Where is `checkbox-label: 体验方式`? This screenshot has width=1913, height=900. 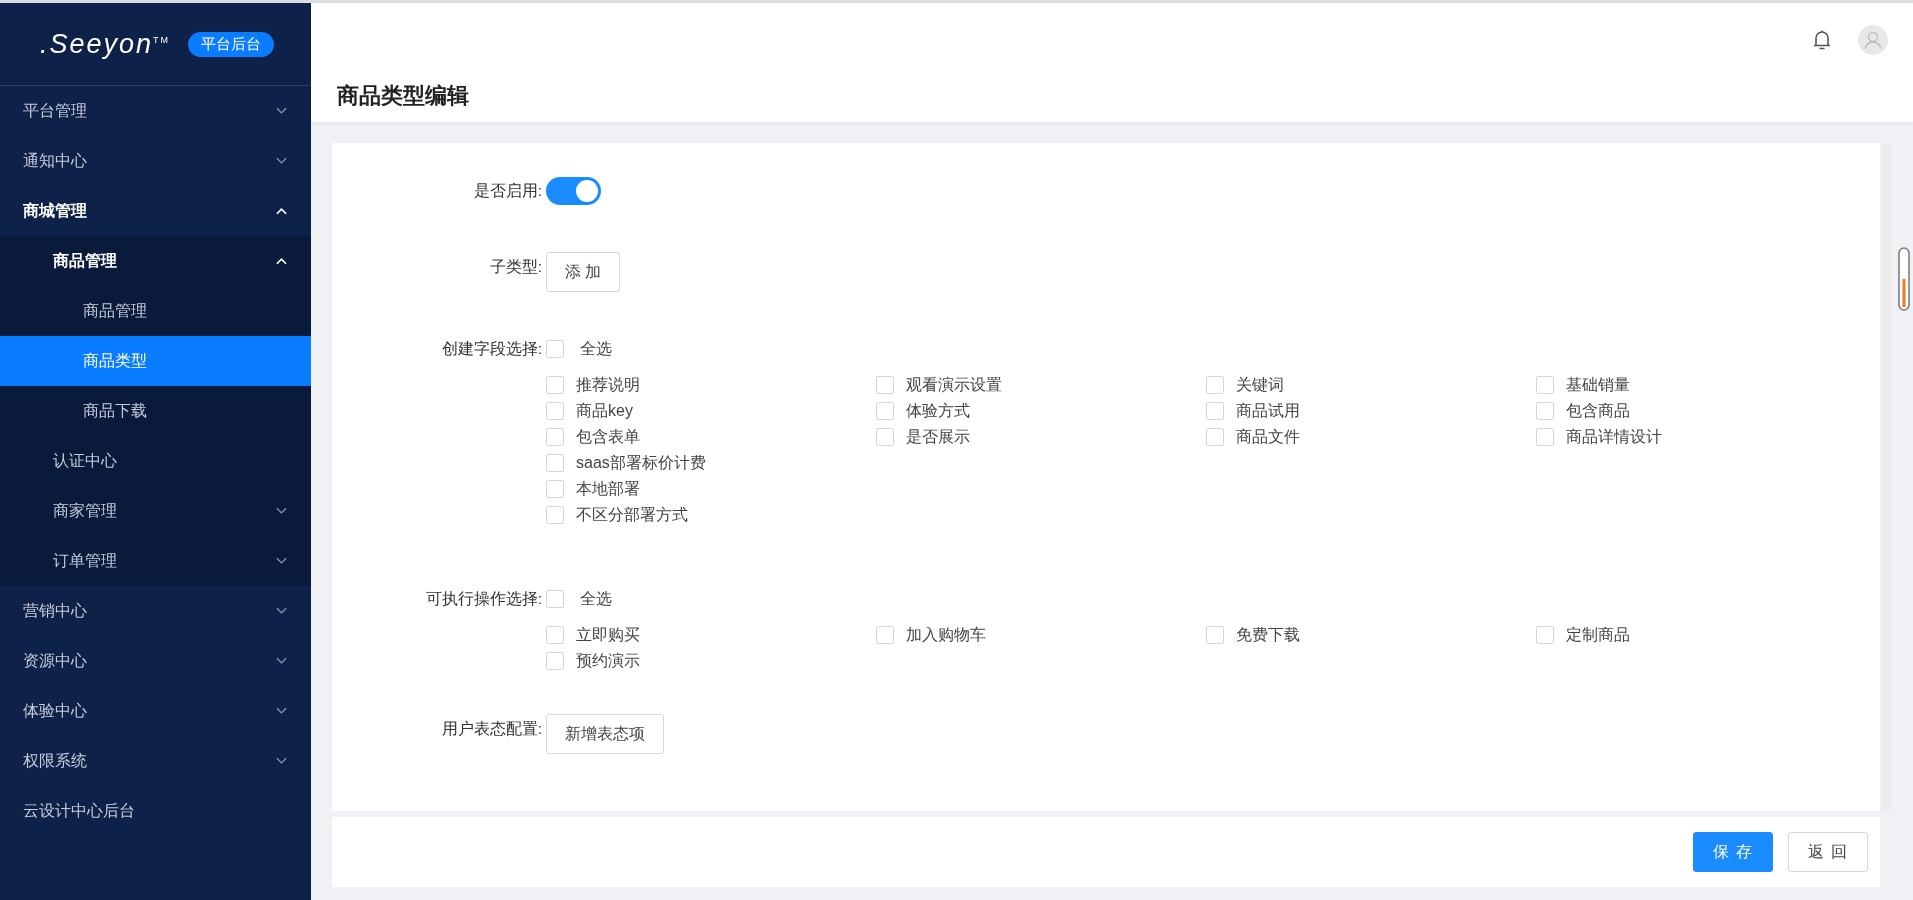
checkbox-label: 体验方式 is located at coordinates (938, 410).